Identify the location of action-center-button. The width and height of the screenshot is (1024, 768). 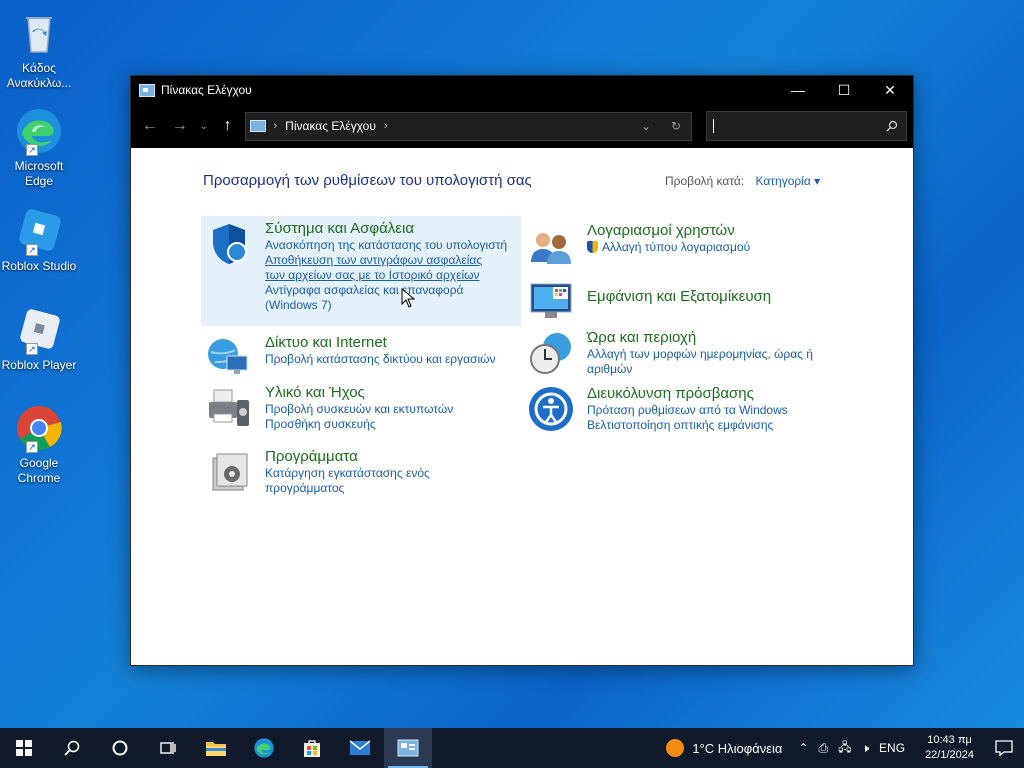
(1004, 748).